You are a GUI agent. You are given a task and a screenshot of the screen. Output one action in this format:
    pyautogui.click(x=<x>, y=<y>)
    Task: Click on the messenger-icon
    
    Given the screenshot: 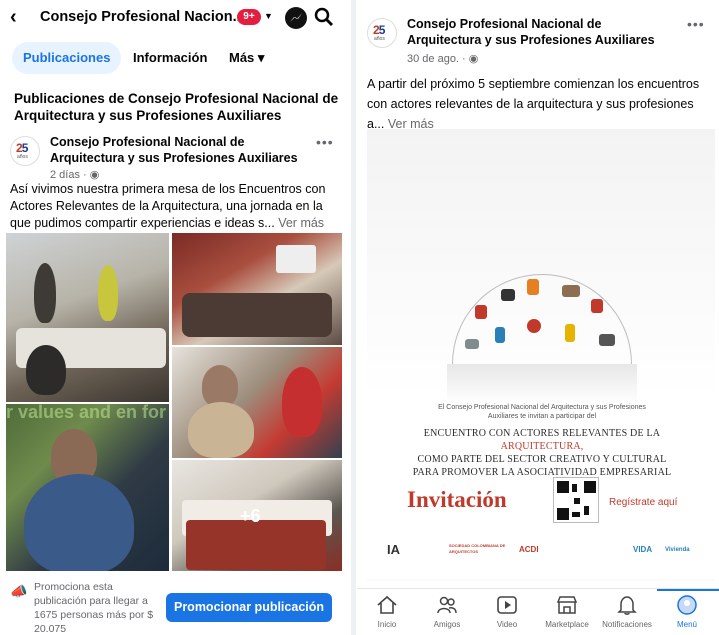 What is the action you would take?
    pyautogui.click(x=296, y=18)
    